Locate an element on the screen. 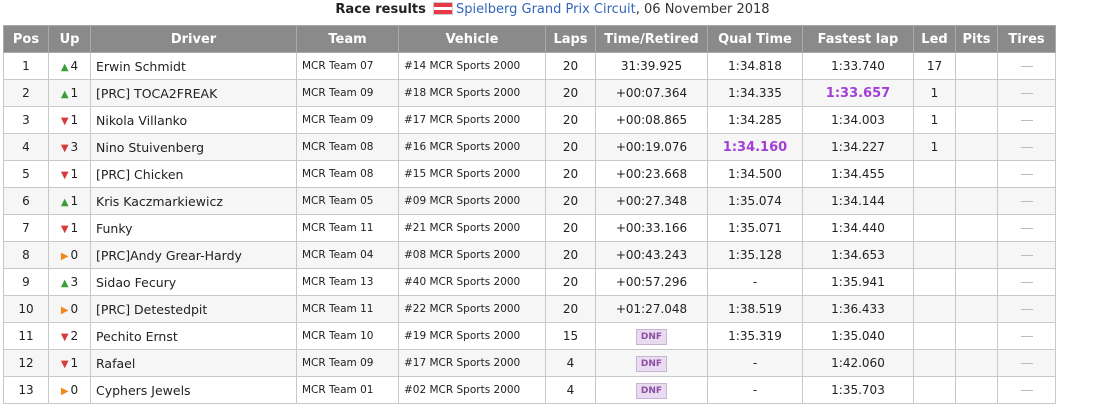 The width and height of the screenshot is (1105, 407). led-cell: 17 is located at coordinates (934, 66).